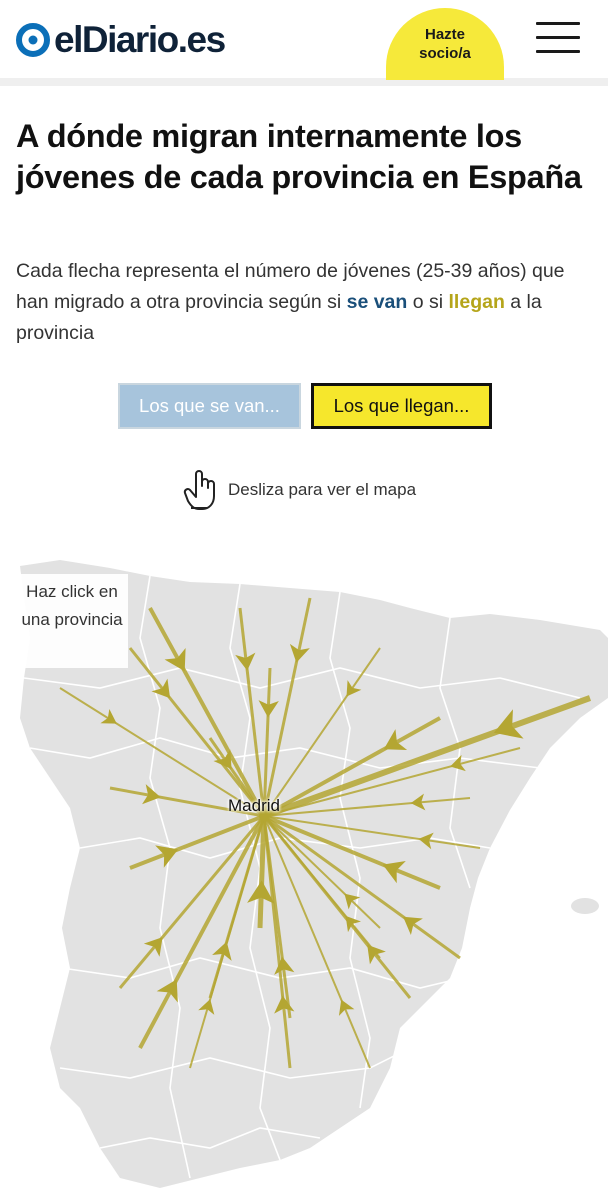 The image size is (608, 1200). Describe the element at coordinates (476, 302) in the screenshot. I see `subtitle-highlight-llegan: llegan` at that location.